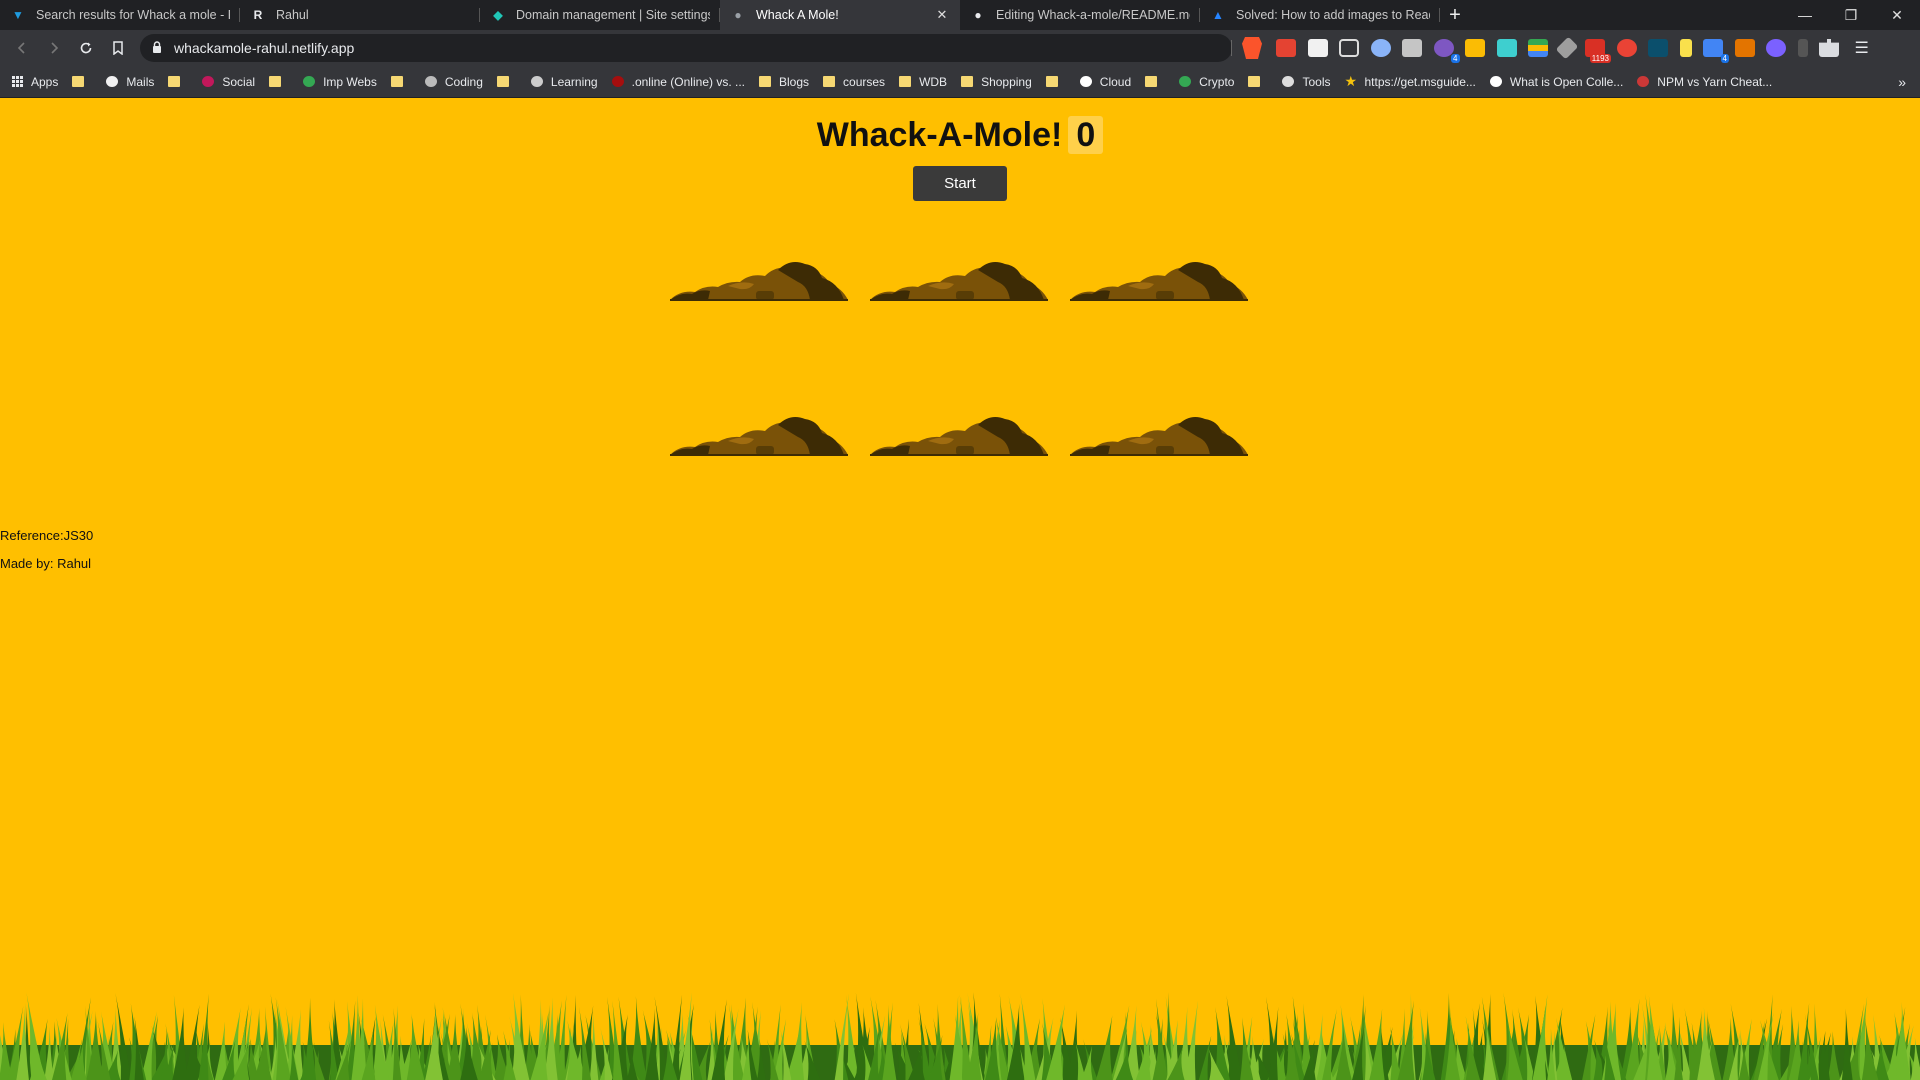 The image size is (1920, 1080). I want to click on bookmark-item: Learning, so click(564, 82).